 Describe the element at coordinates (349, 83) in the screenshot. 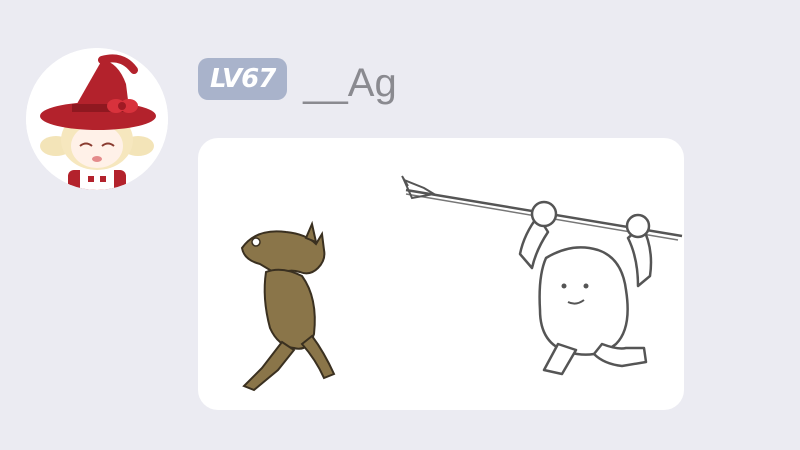

I see `username: __Ag` at that location.